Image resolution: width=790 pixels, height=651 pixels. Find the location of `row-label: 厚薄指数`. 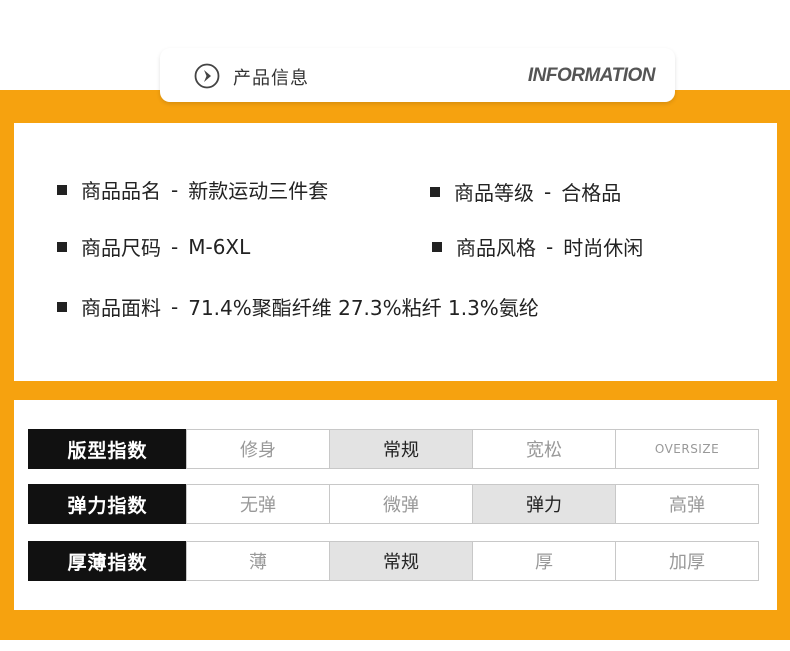

row-label: 厚薄指数 is located at coordinates (107, 561).